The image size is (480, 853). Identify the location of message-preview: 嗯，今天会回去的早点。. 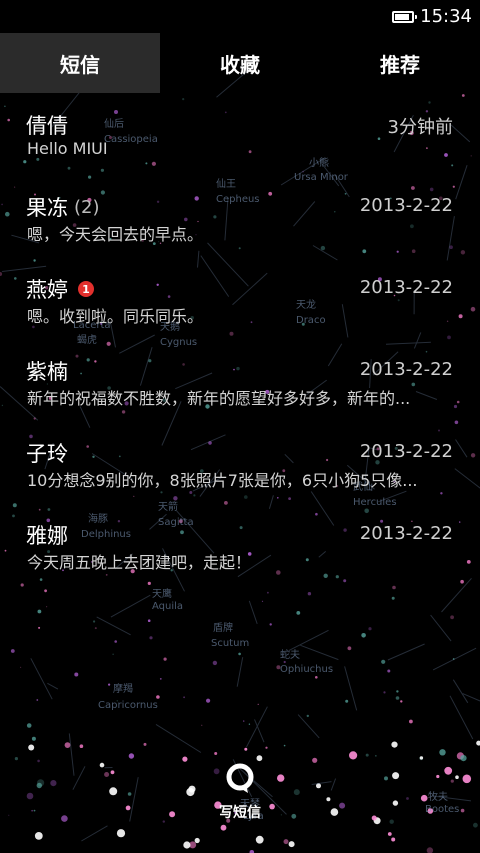
(115, 234).